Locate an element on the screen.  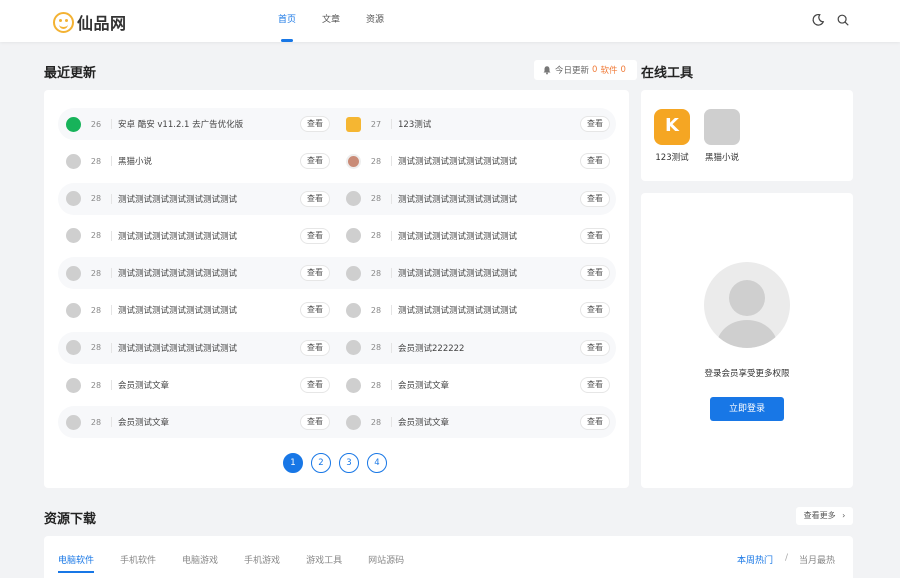
tool-item-heimao: 黑猫小说 is located at coordinates (722, 136).